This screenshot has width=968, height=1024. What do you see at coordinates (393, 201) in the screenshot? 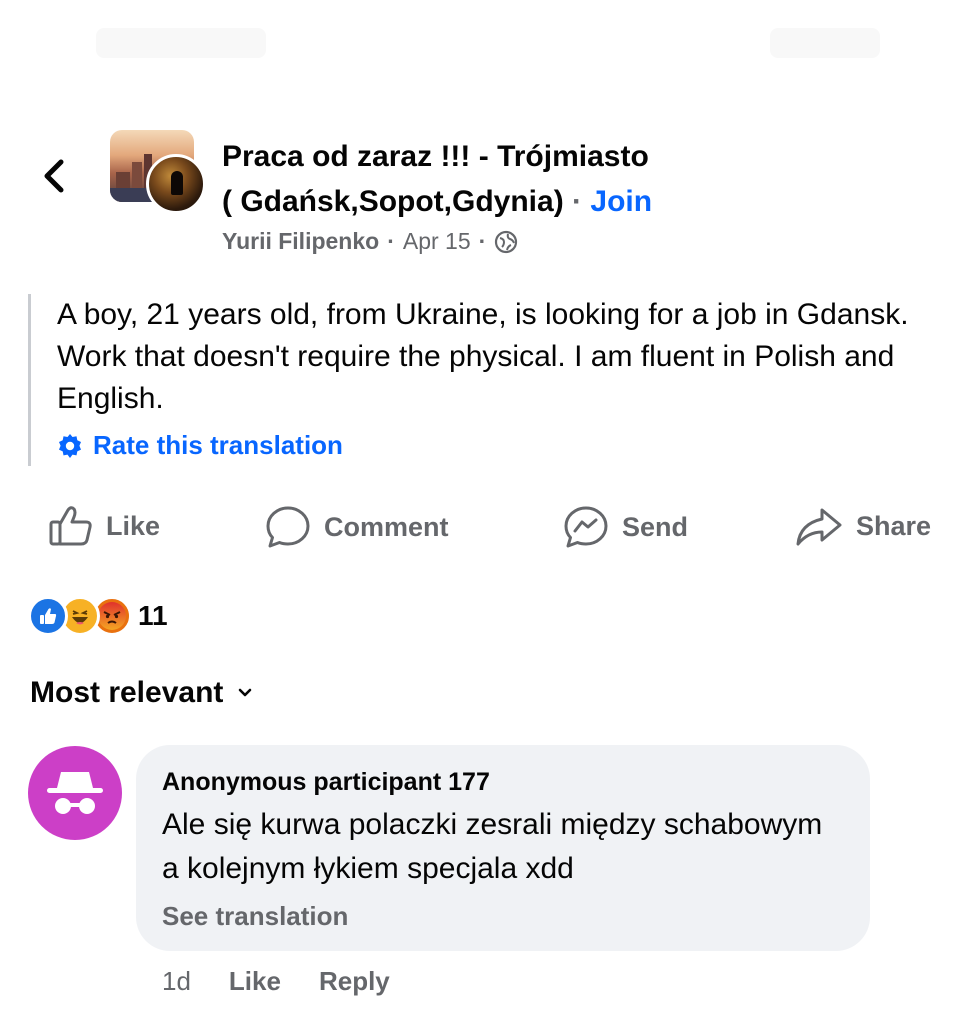
I see `group-title-line-2: ( Gdańsk,Sopot,Gdynia)` at bounding box center [393, 201].